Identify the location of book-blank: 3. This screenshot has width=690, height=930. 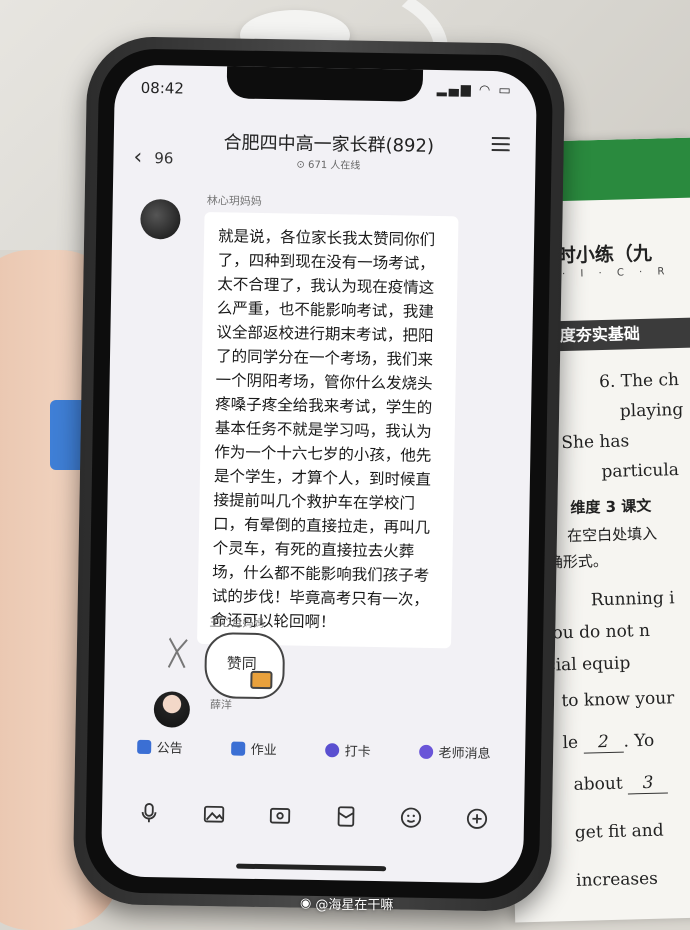
(648, 783).